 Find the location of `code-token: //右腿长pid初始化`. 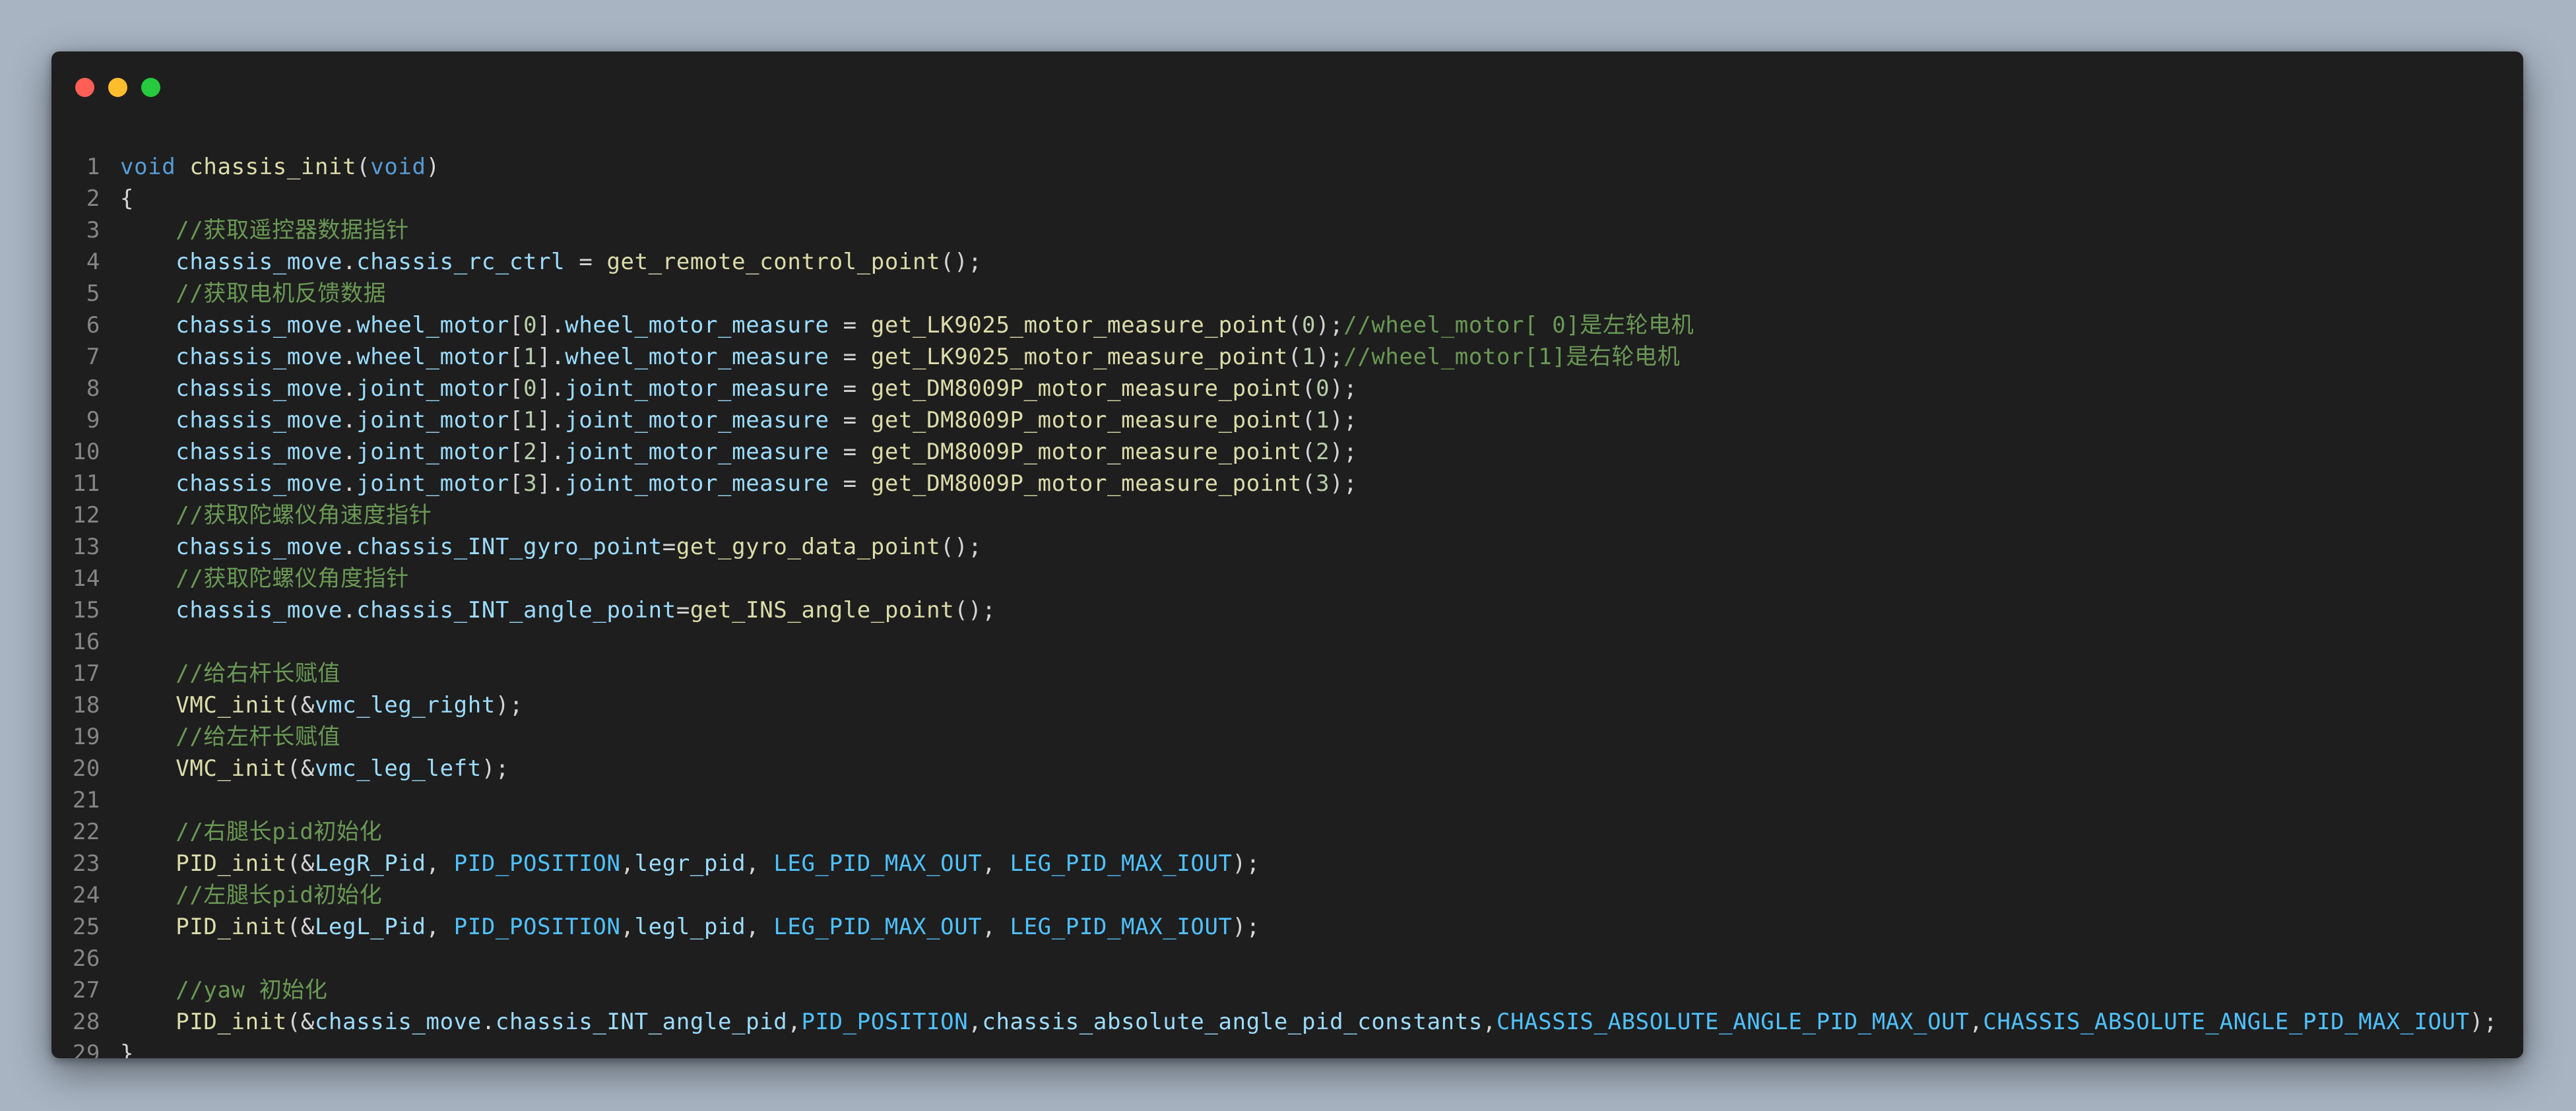

code-token: //右腿长pid初始化 is located at coordinates (279, 832).